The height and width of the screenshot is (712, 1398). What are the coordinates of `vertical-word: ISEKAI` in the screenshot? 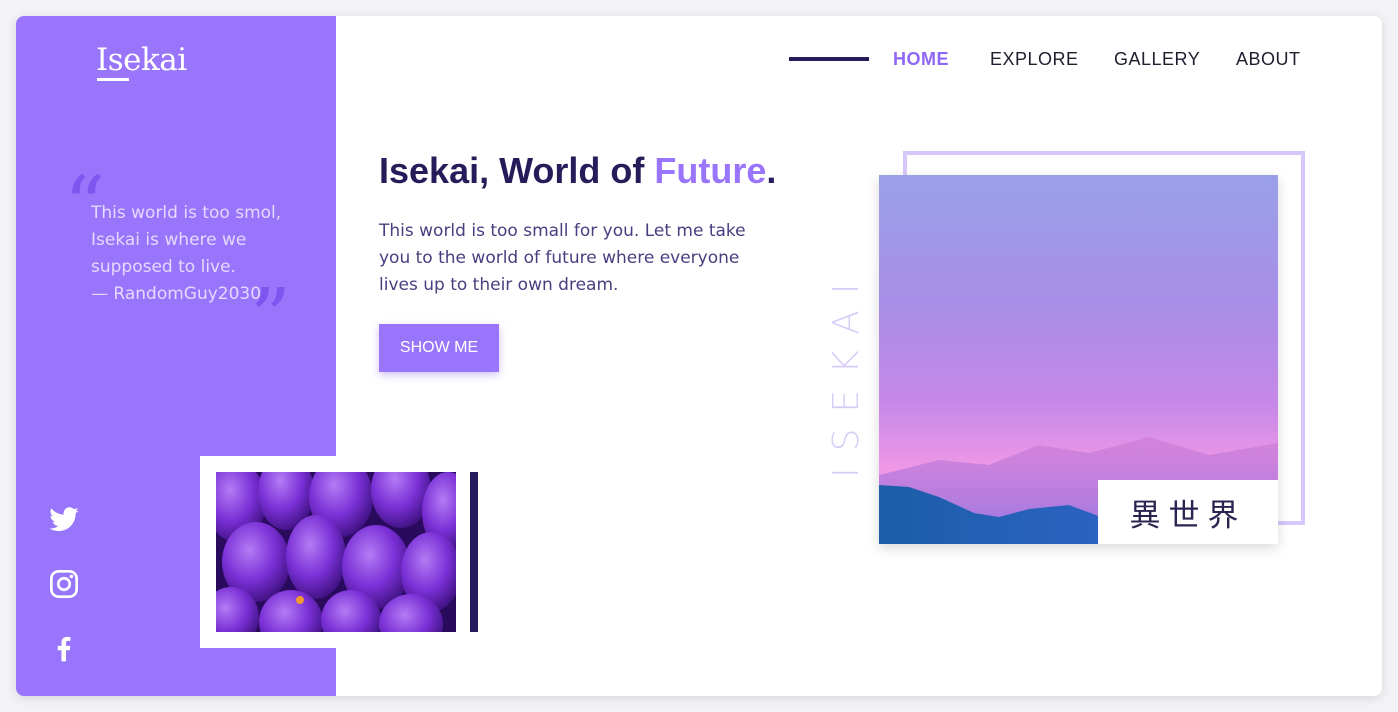 It's located at (846, 372).